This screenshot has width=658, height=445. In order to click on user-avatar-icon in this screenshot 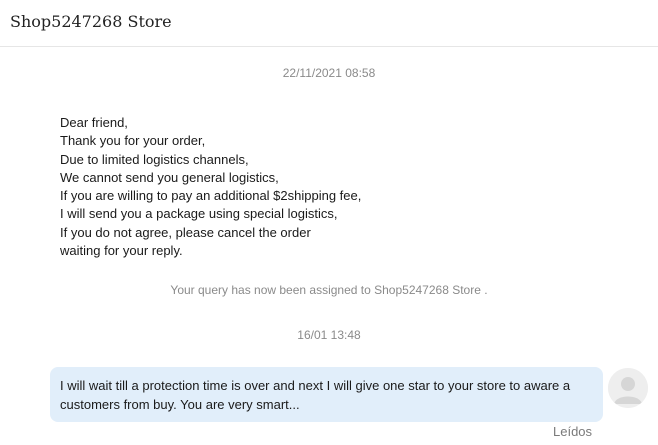, I will do `click(628, 388)`.